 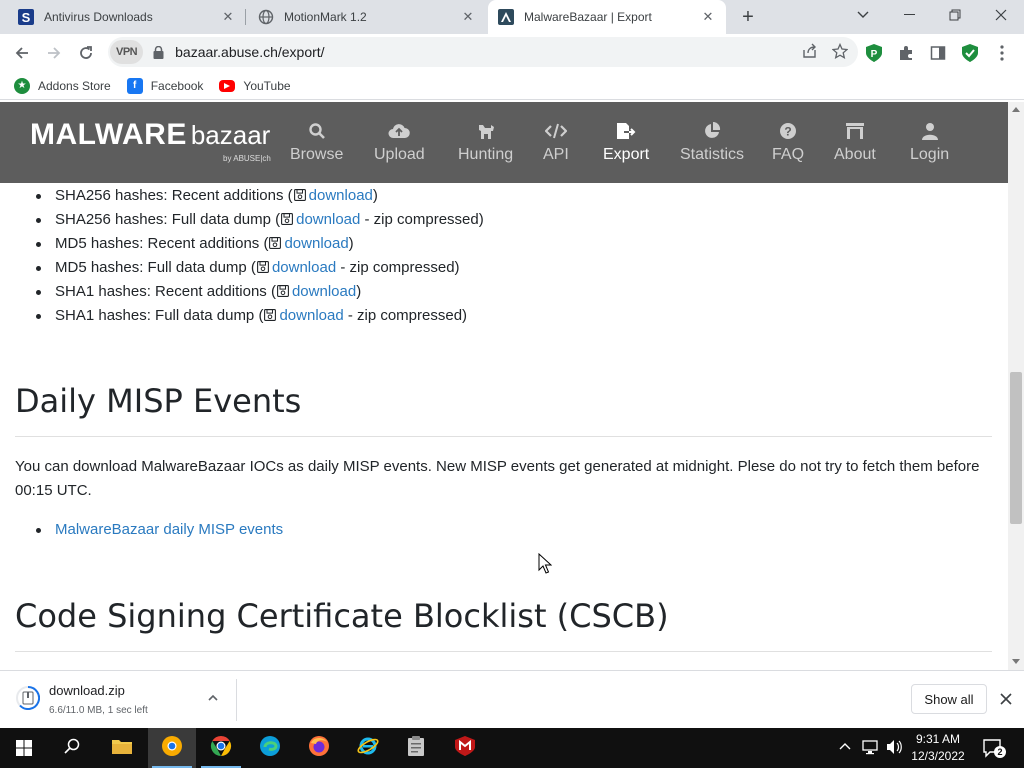 What do you see at coordinates (909, 15) in the screenshot?
I see `minimize-button` at bounding box center [909, 15].